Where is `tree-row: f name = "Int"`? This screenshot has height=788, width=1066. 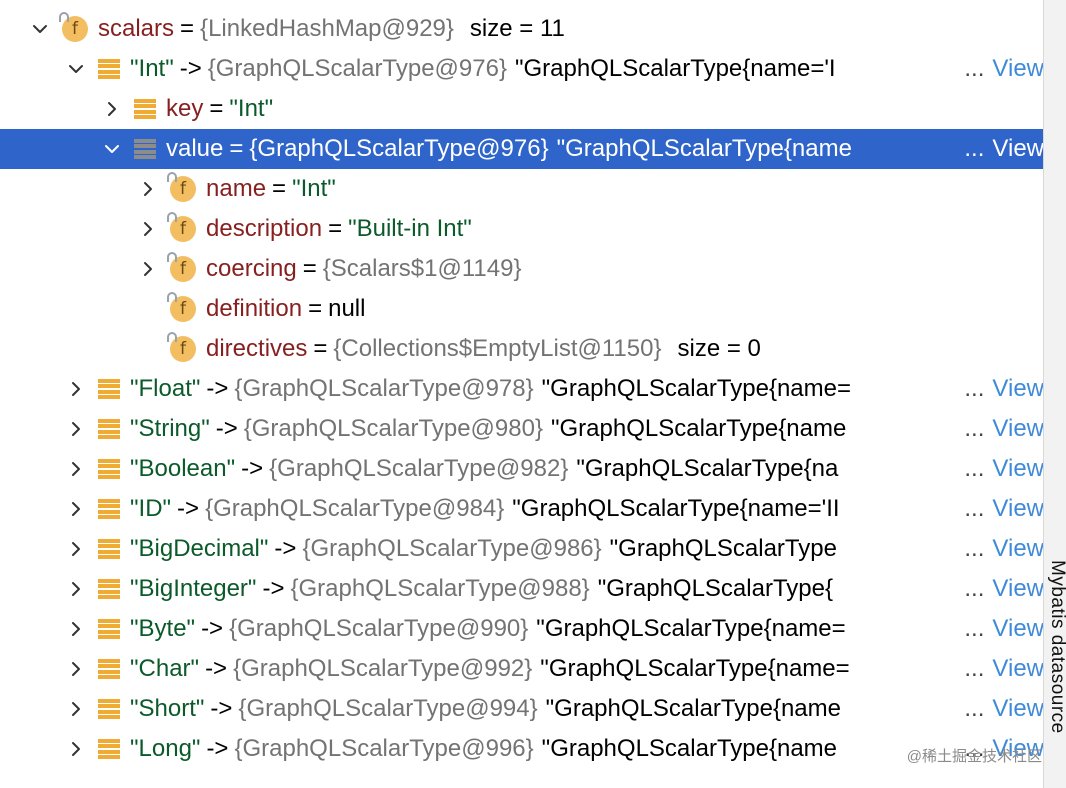
tree-row: f name = "Int" is located at coordinates (522, 189).